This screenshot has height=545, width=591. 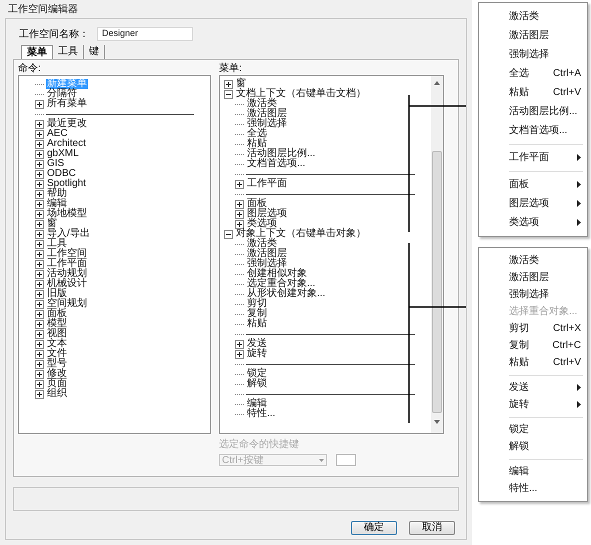 What do you see at coordinates (437, 282) in the screenshot?
I see `scrollbar-thumb` at bounding box center [437, 282].